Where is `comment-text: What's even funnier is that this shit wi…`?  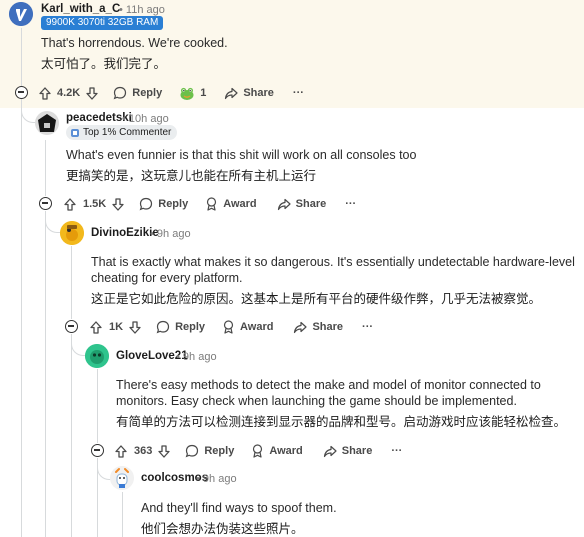
comment-text: What's even funnier is that this shit wi… is located at coordinates (241, 155).